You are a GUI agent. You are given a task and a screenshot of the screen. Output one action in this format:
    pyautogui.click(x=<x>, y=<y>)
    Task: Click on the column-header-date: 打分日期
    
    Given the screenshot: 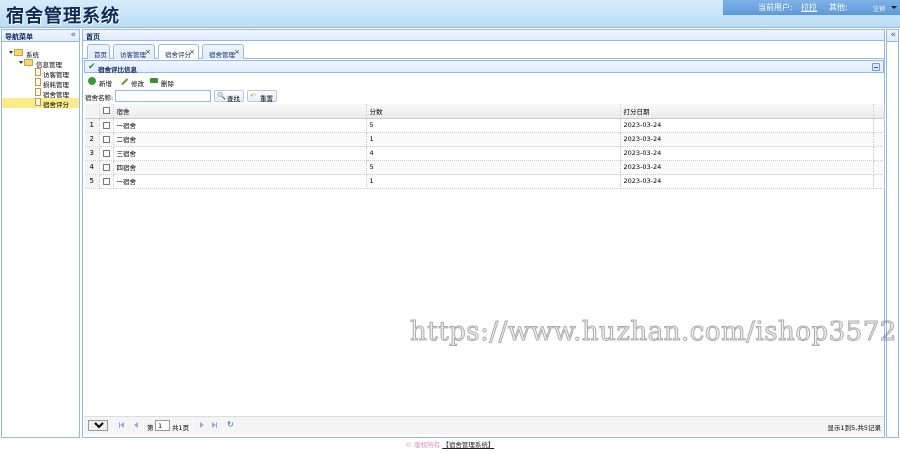 What is the action you would take?
    pyautogui.click(x=747, y=111)
    